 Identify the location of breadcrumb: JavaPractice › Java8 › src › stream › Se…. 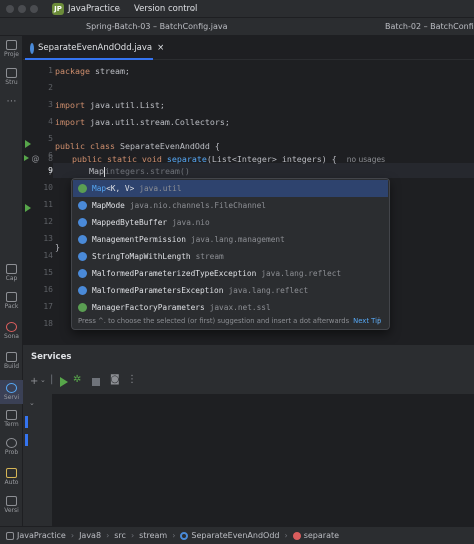
(172, 535).